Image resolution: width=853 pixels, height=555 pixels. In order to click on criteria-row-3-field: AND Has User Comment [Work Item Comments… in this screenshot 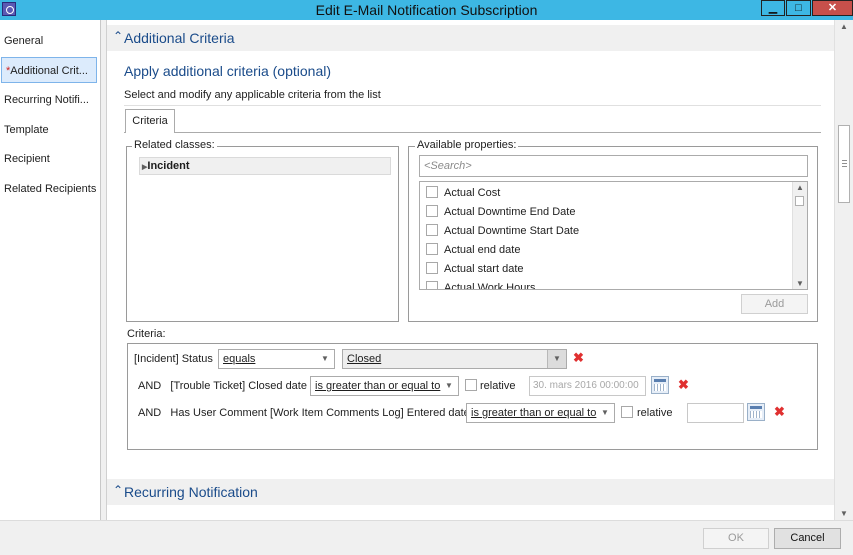, I will do `click(304, 413)`.